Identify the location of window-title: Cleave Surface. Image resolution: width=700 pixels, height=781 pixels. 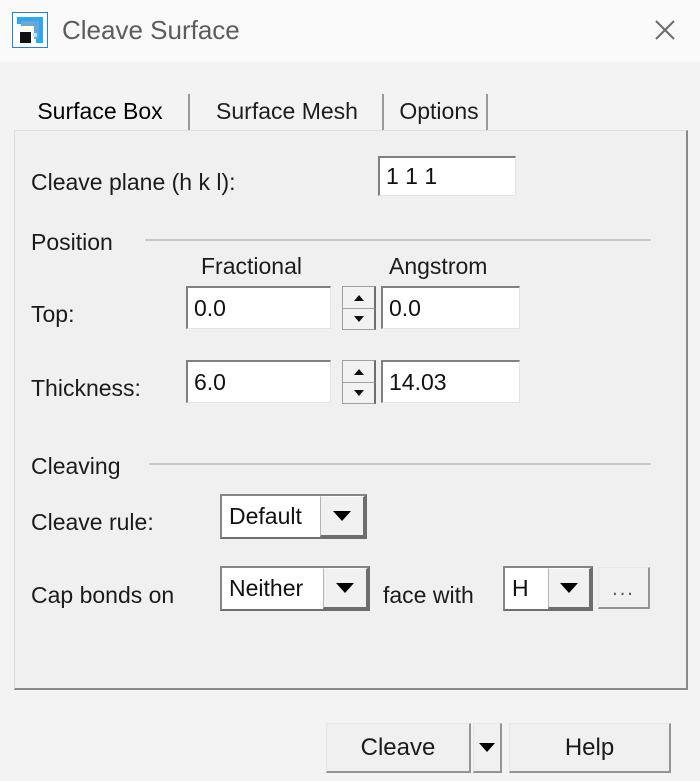
(151, 30).